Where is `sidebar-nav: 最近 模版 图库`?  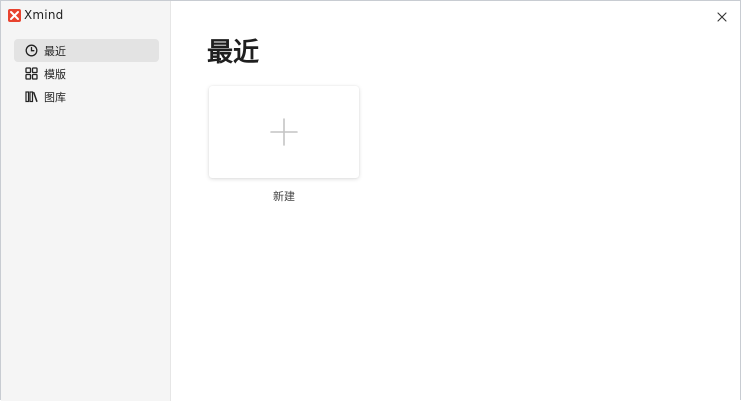
sidebar-nav: 最近 模版 图库 is located at coordinates (86, 73).